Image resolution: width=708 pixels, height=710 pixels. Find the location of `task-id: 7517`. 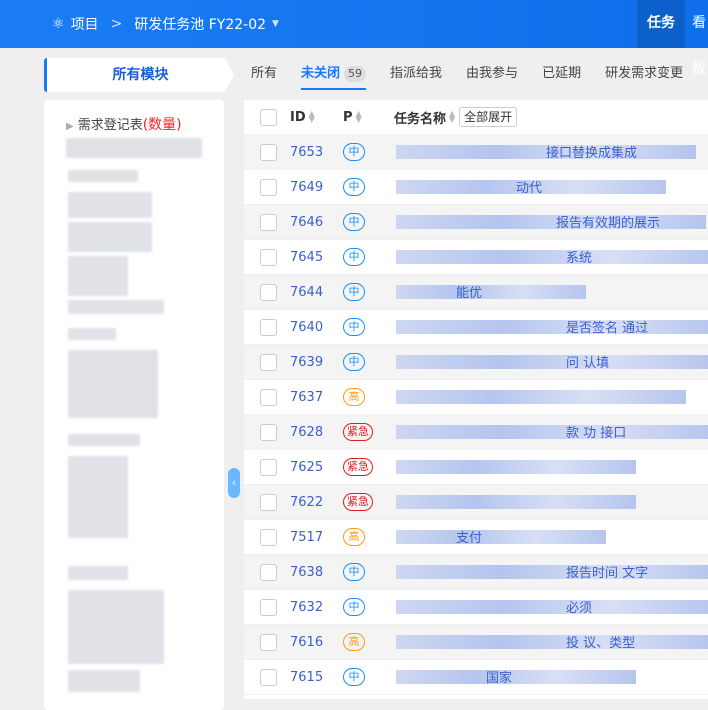

task-id: 7517 is located at coordinates (306, 537).